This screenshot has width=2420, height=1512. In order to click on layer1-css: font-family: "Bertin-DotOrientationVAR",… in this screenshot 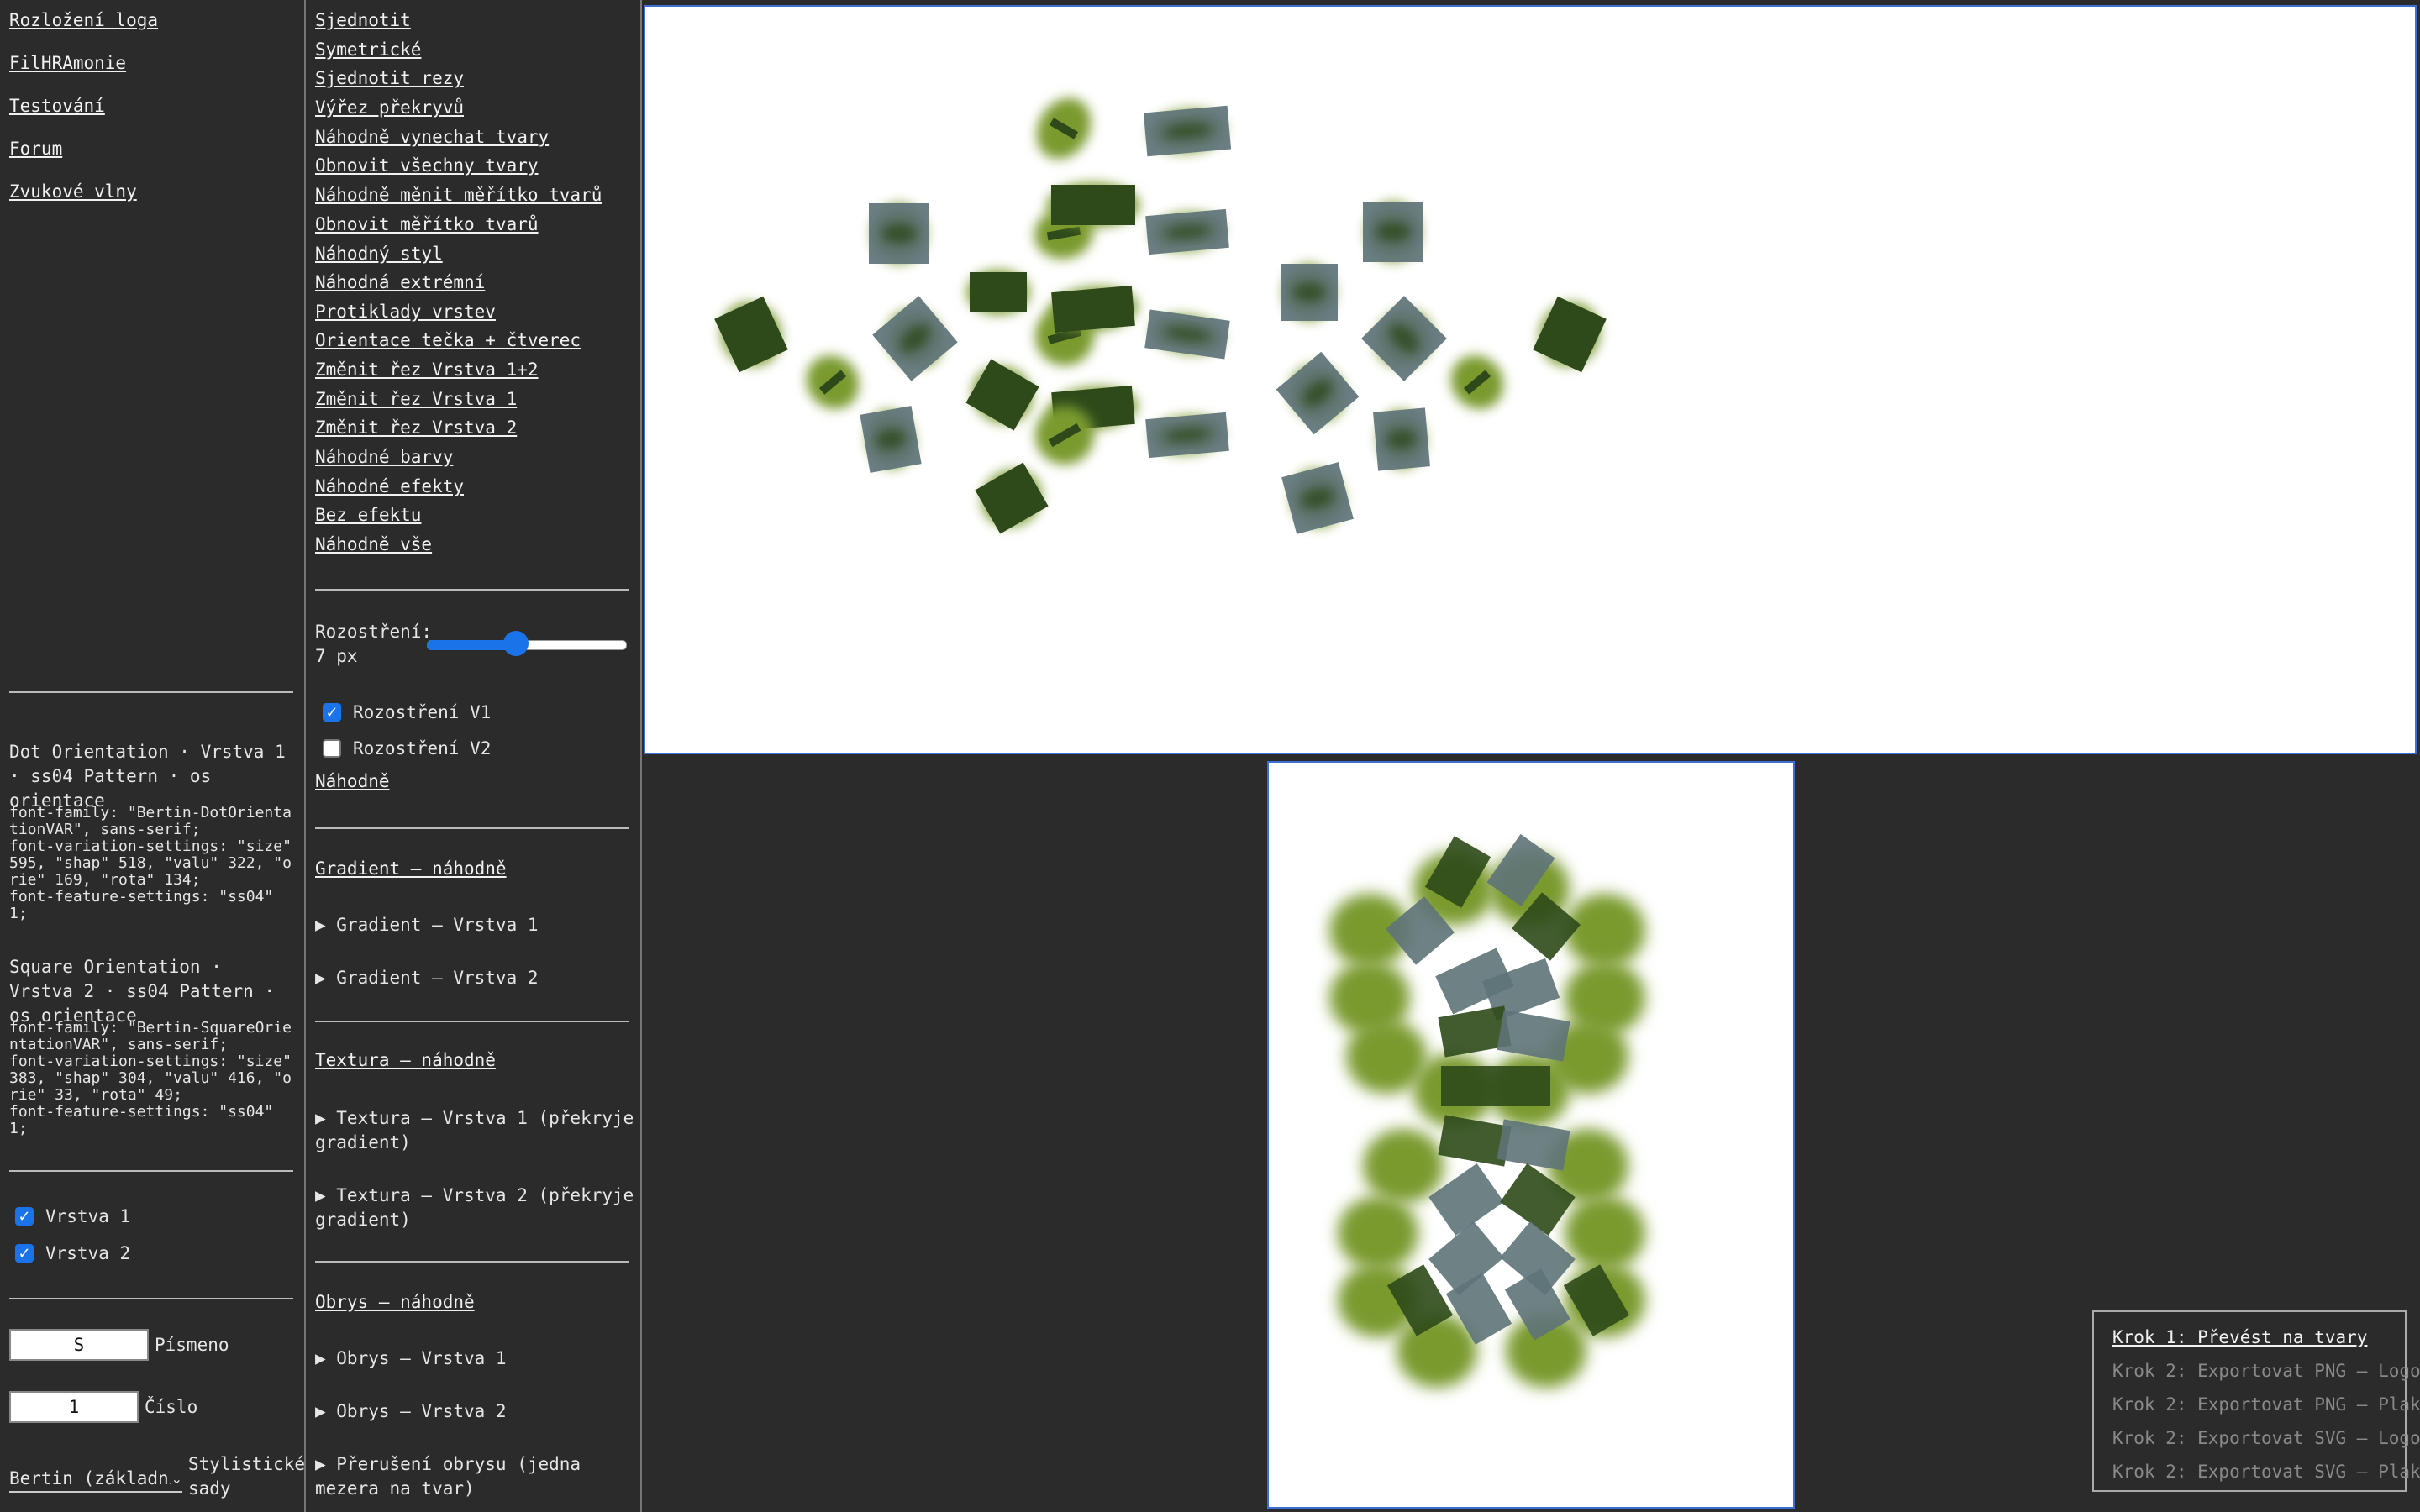, I will do `click(150, 863)`.